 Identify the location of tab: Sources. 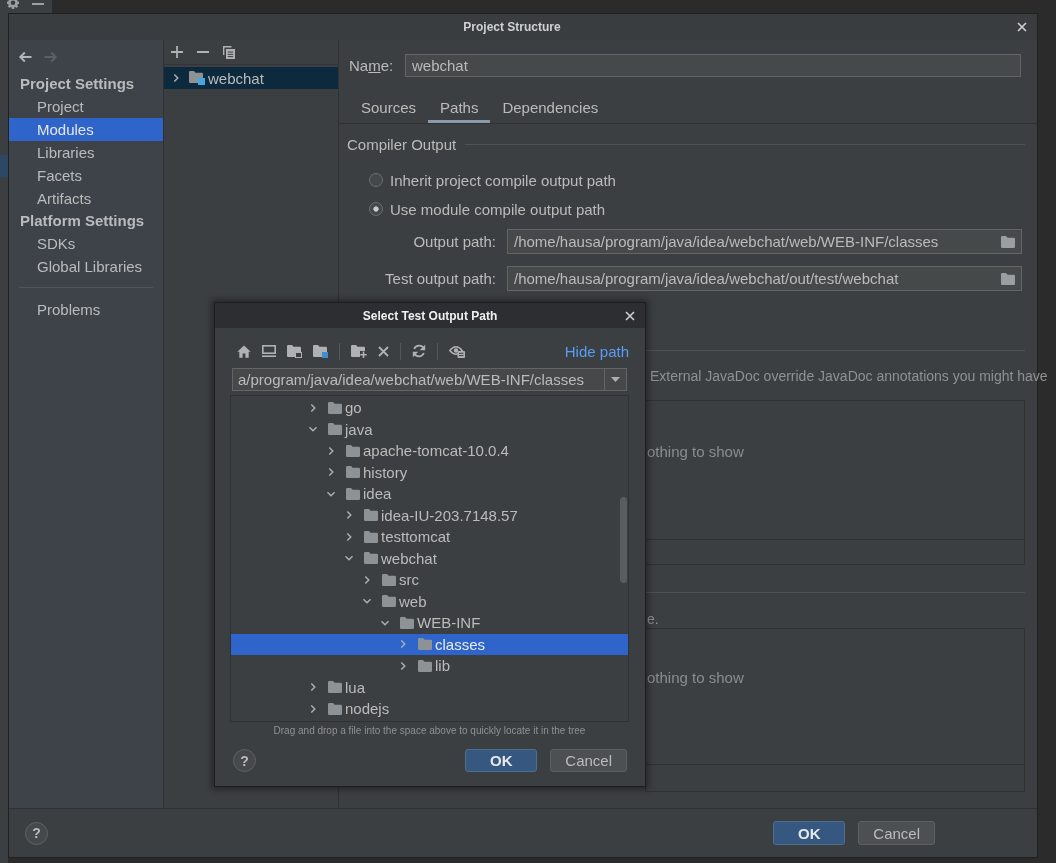
(389, 108).